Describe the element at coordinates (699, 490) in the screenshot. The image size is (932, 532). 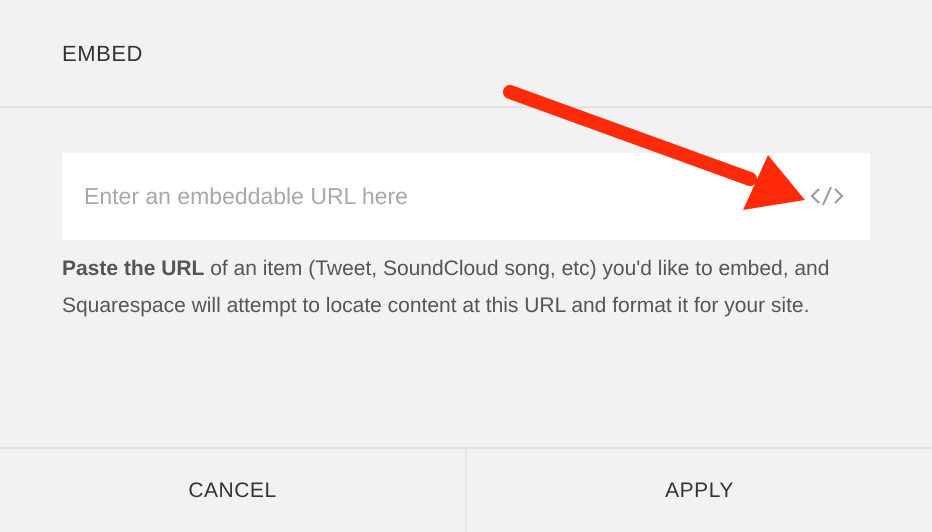
I see `apply-button: APPLY` at that location.